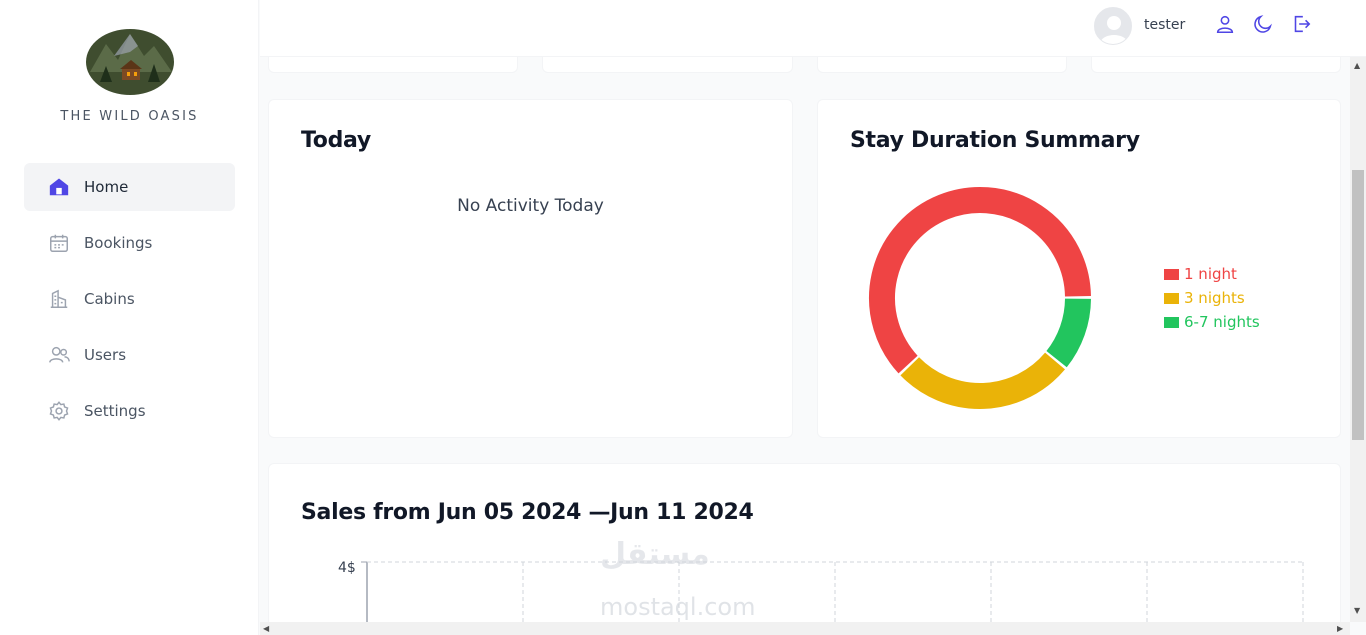 The height and width of the screenshot is (635, 1366). I want to click on donut-slice-3-nights, so click(982, 380).